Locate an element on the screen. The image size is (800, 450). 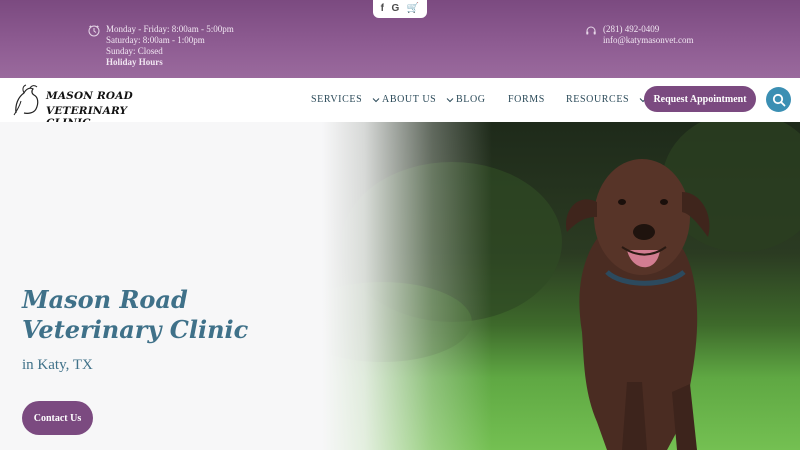
social-links: f G 🛒 is located at coordinates (400, 9).